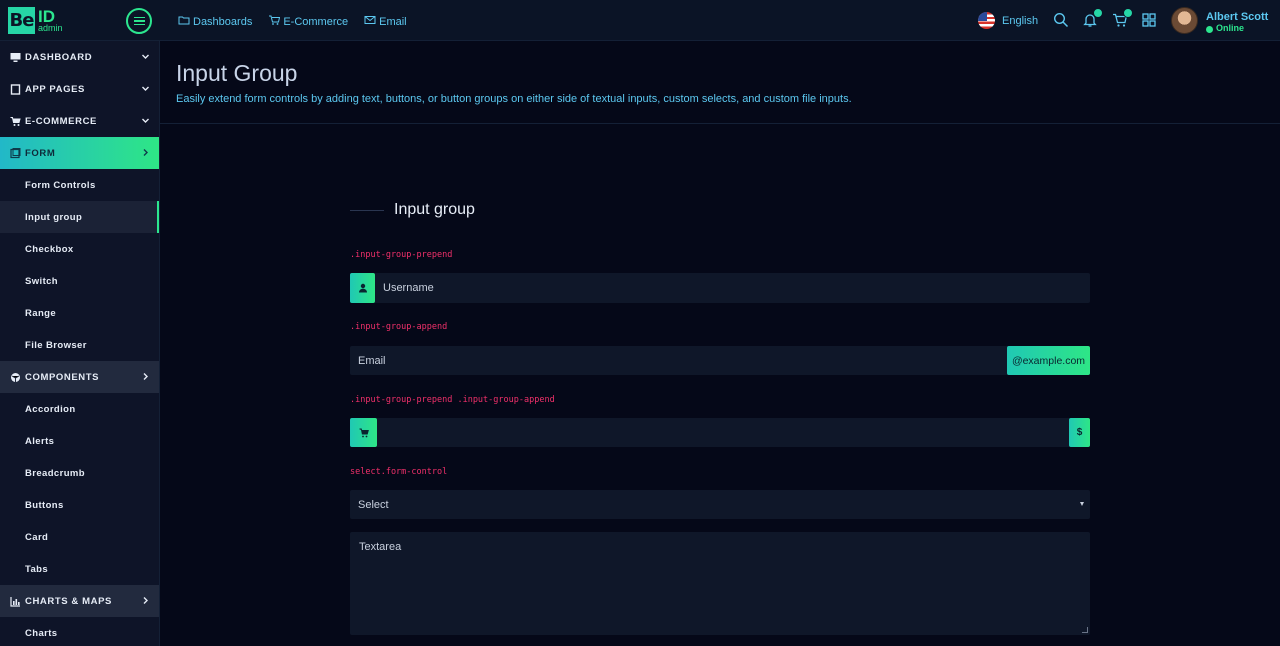 Image resolution: width=1280 pixels, height=646 pixels. Describe the element at coordinates (79, 185) in the screenshot. I see `sidebar-subitem-form-controls: Form Controls` at that location.